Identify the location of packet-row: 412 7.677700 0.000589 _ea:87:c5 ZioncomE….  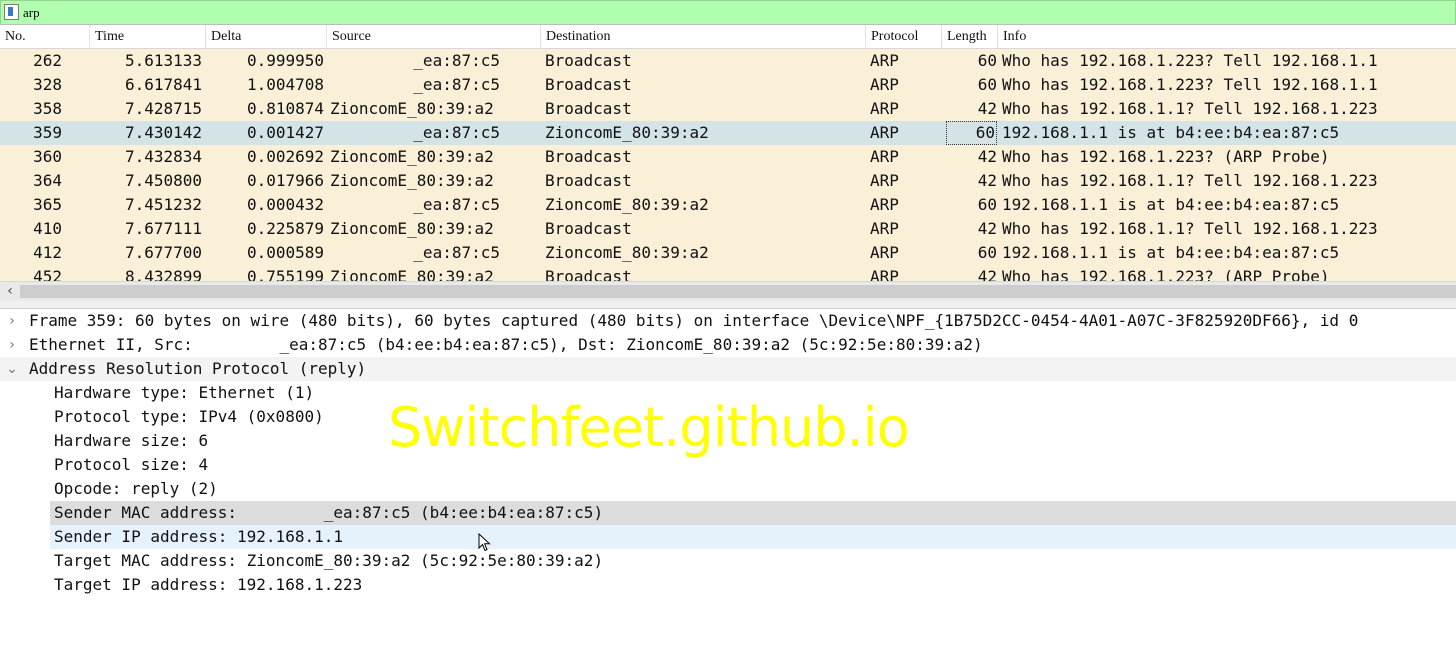
(728, 253).